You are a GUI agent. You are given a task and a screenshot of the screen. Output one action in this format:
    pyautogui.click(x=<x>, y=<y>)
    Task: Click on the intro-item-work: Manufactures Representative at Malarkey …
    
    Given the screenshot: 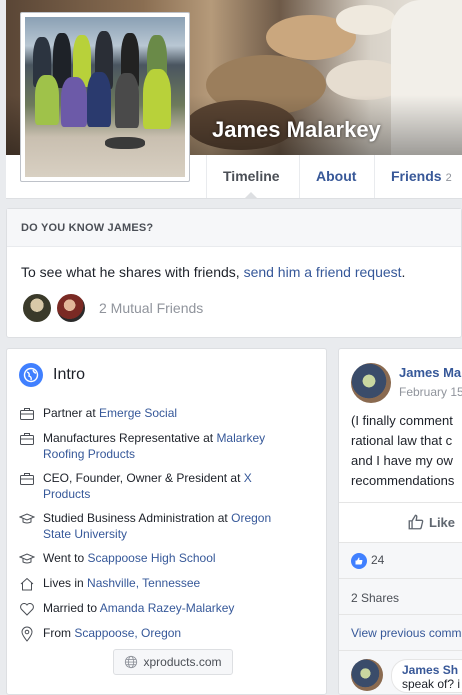 What is the action you would take?
    pyautogui.click(x=169, y=446)
    